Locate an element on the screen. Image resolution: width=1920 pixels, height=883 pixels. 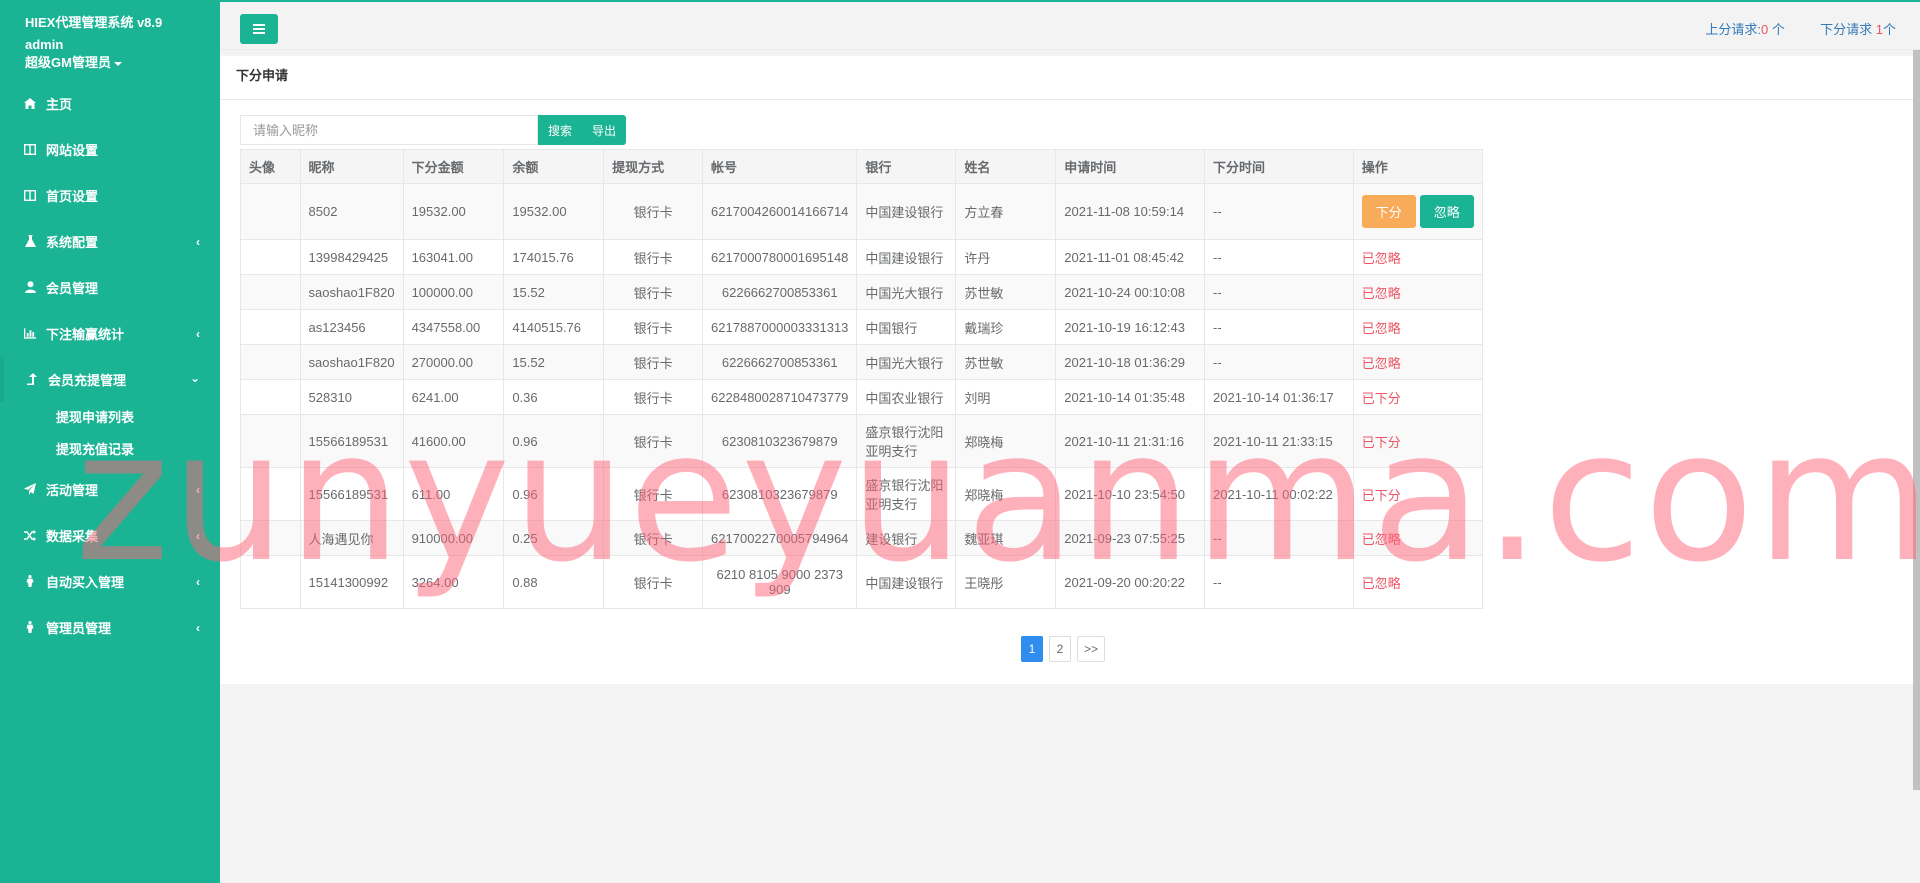
sidebar-item-label: 下注输赢统计 is located at coordinates (85, 334).